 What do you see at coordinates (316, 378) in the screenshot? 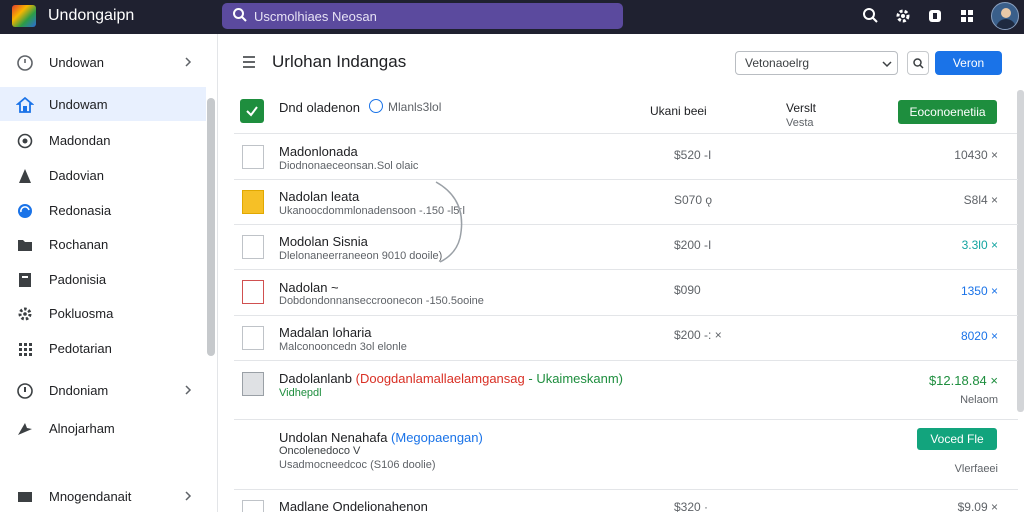
I see `row-title-text: Dadolanlanb` at bounding box center [316, 378].